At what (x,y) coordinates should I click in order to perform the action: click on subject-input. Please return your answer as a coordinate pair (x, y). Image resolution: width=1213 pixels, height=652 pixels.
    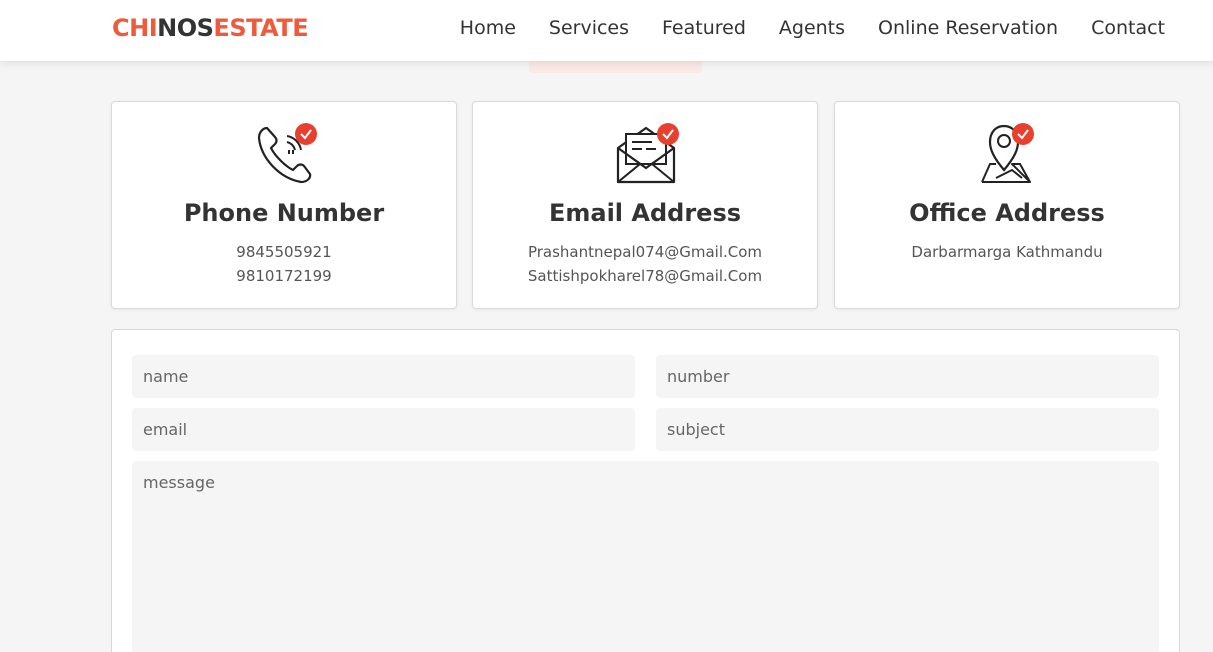
    Looking at the image, I should click on (907, 429).